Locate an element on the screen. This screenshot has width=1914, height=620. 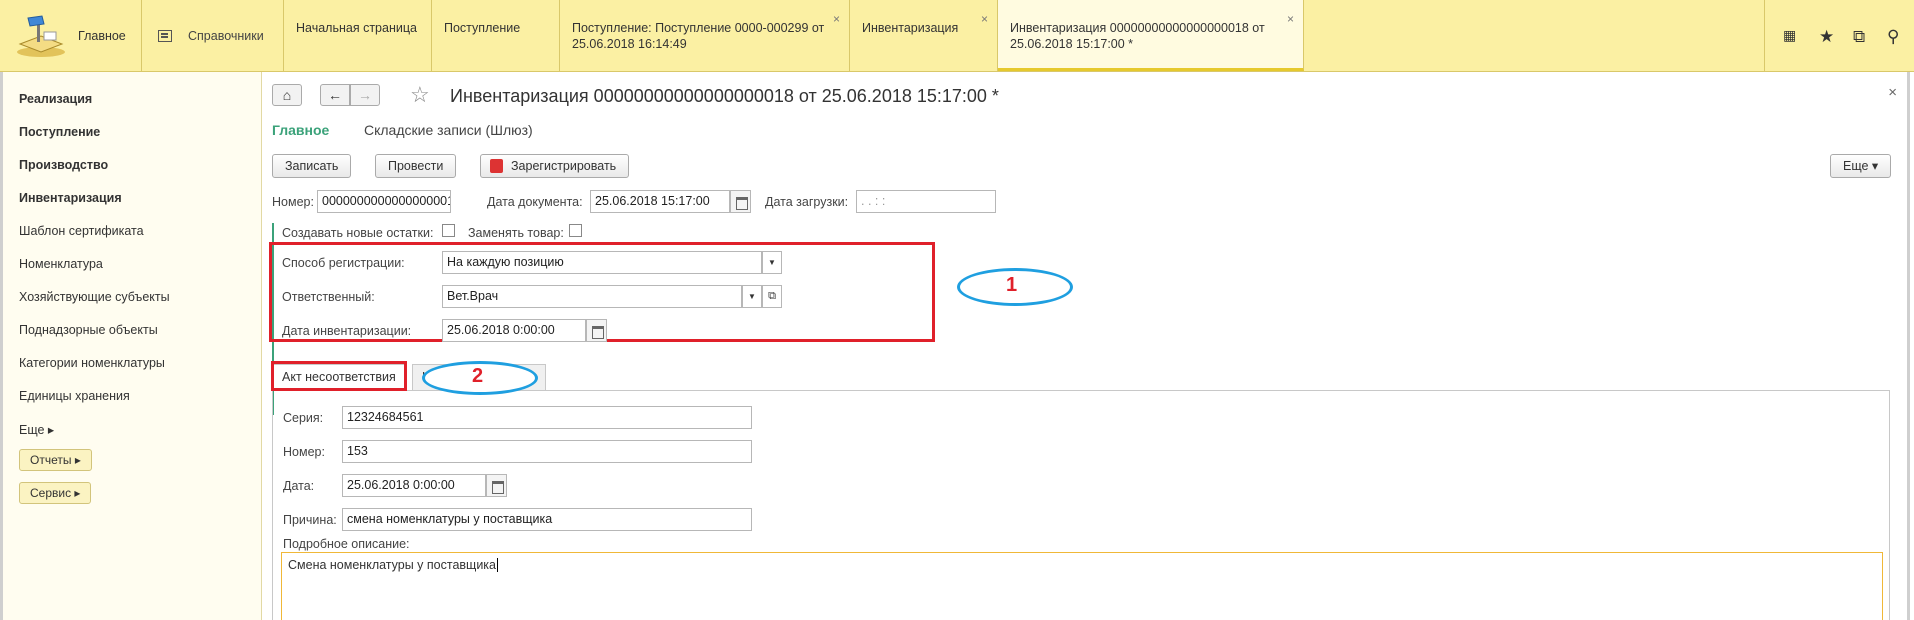
sidebar-item-production: Производство is located at coordinates (63, 165).